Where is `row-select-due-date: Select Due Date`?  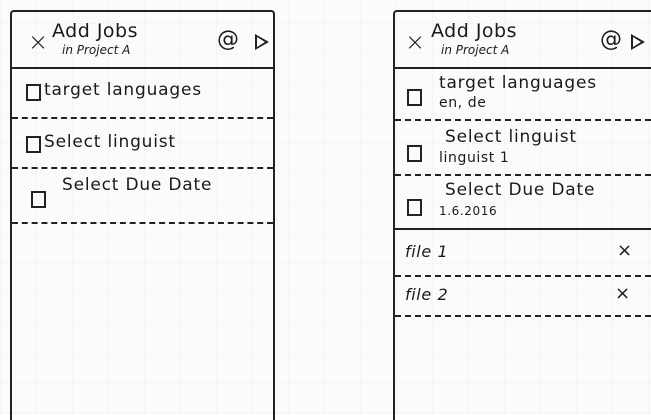 row-select-due-date: Select Due Date is located at coordinates (142, 195).